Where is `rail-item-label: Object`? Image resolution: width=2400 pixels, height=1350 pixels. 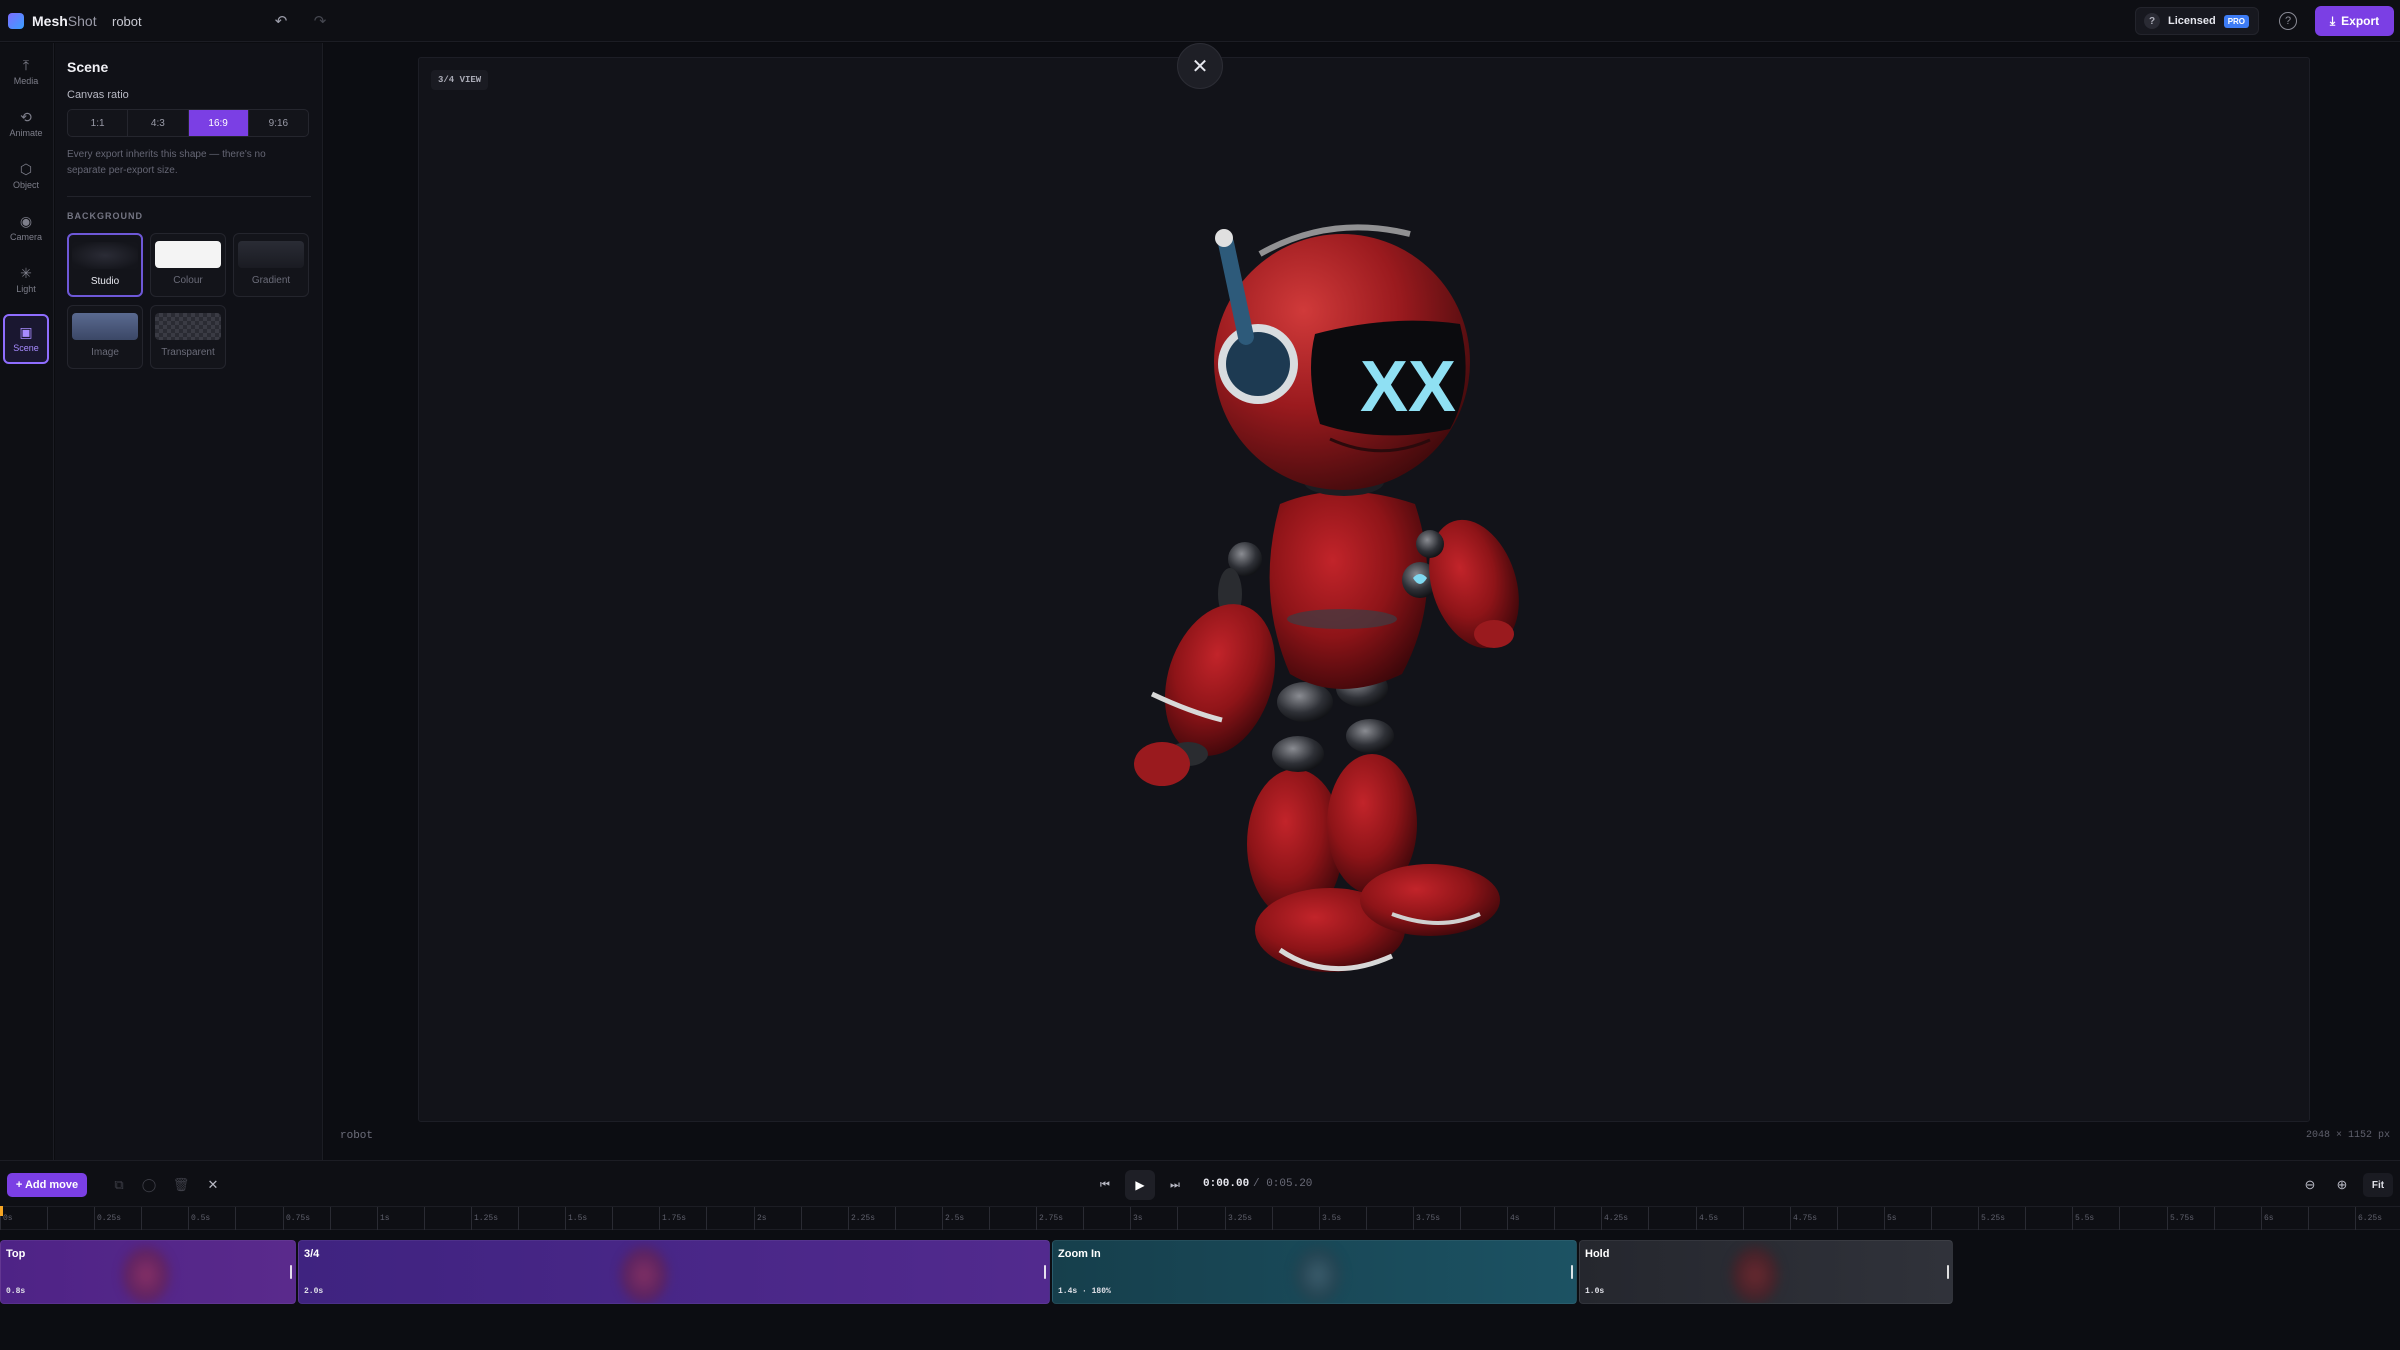 rail-item-label: Object is located at coordinates (25, 185).